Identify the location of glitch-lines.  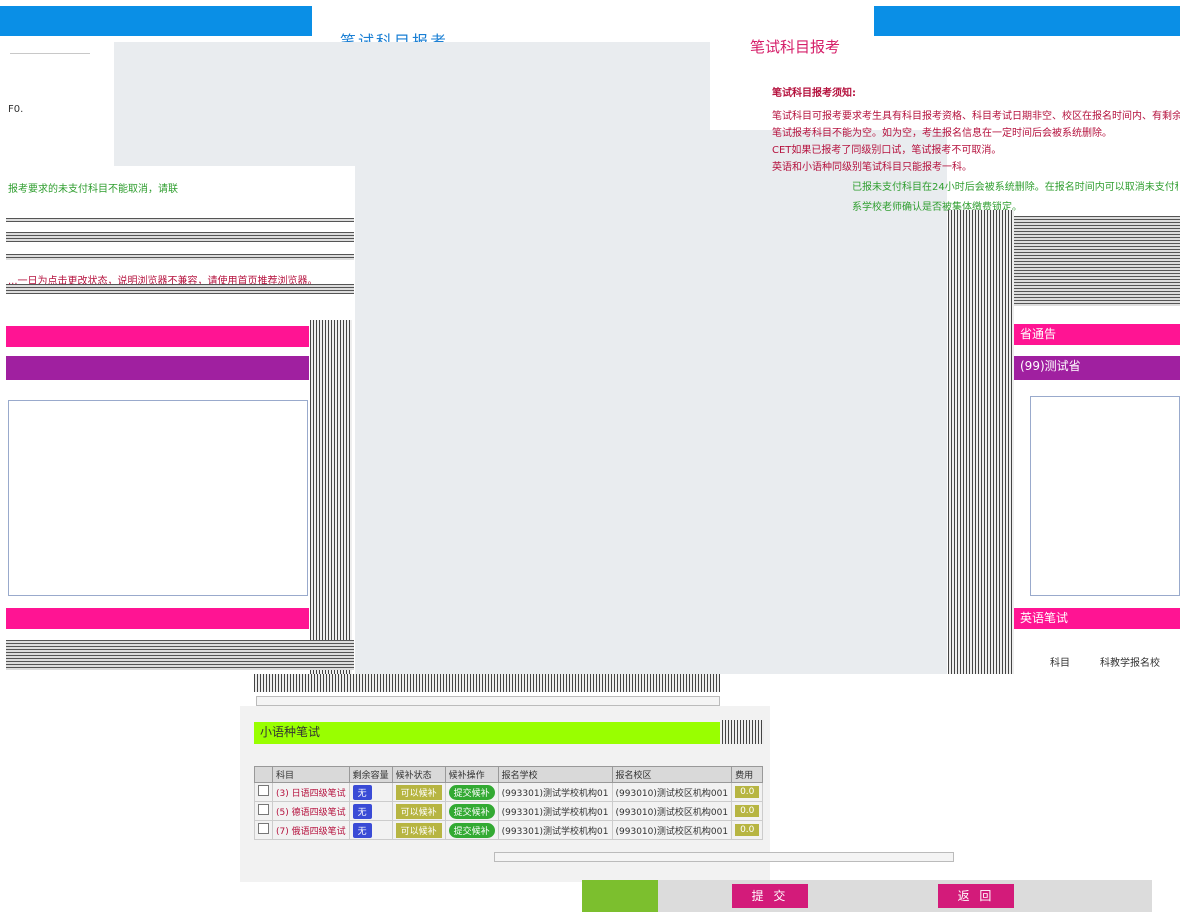
(1097, 261).